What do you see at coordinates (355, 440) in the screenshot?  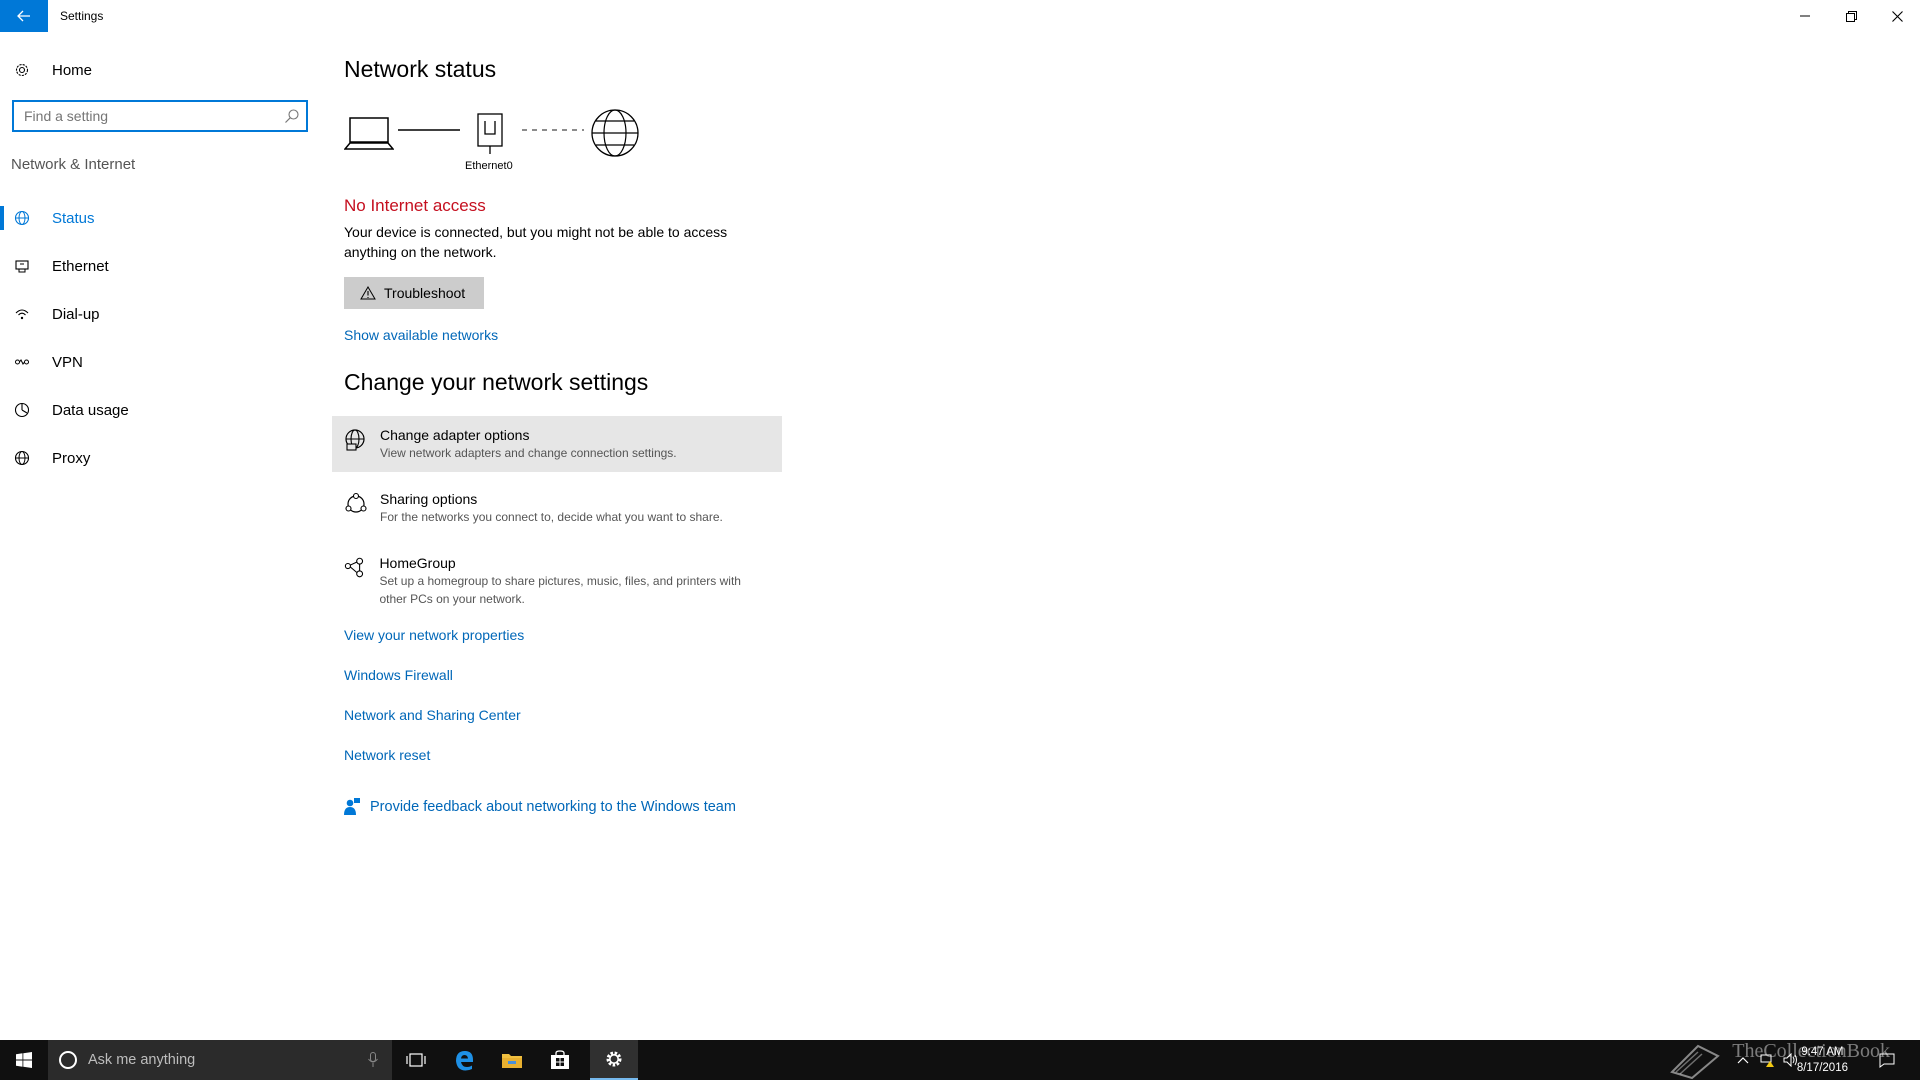 I see `adapter-globe-icon` at bounding box center [355, 440].